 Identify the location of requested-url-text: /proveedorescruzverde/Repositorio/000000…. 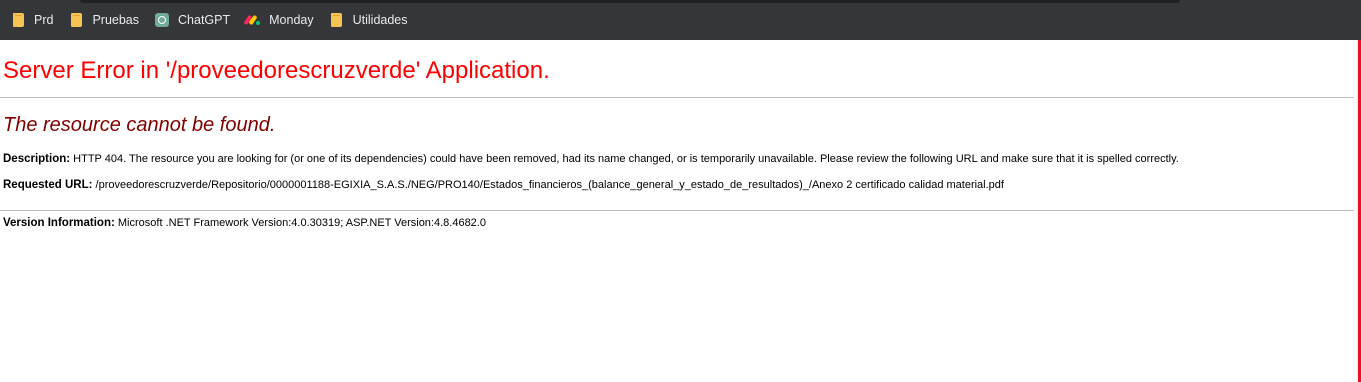
(549, 185).